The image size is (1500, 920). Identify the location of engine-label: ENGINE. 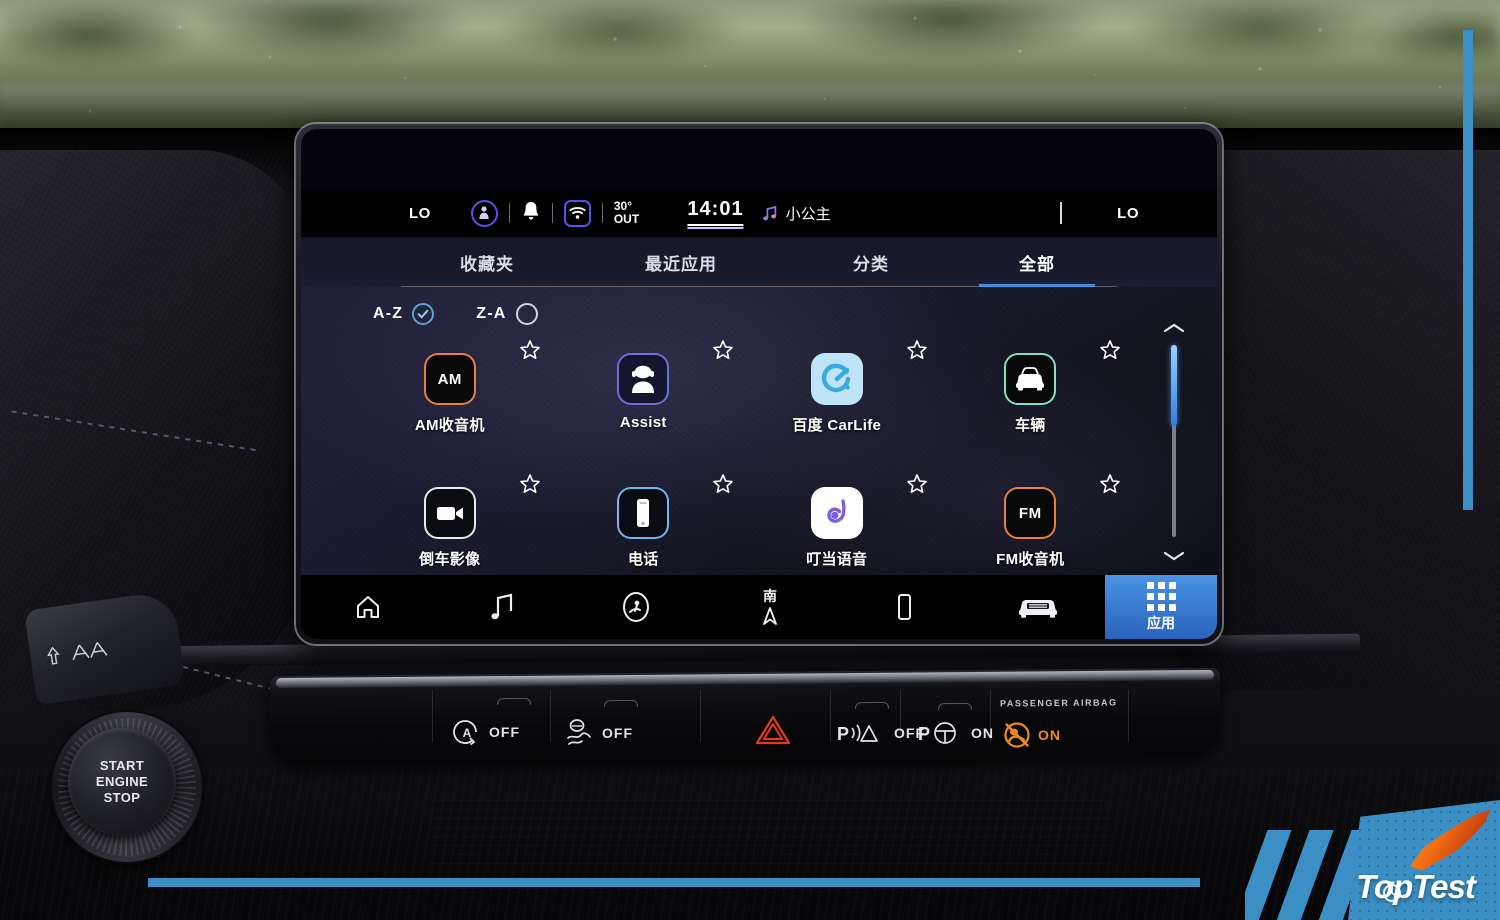
(122, 782).